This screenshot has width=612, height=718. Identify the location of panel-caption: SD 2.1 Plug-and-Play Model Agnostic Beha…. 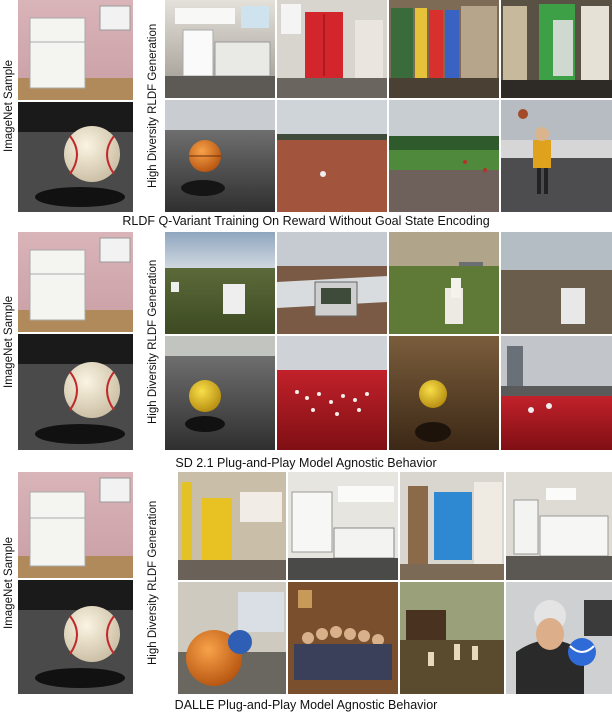
(306, 463).